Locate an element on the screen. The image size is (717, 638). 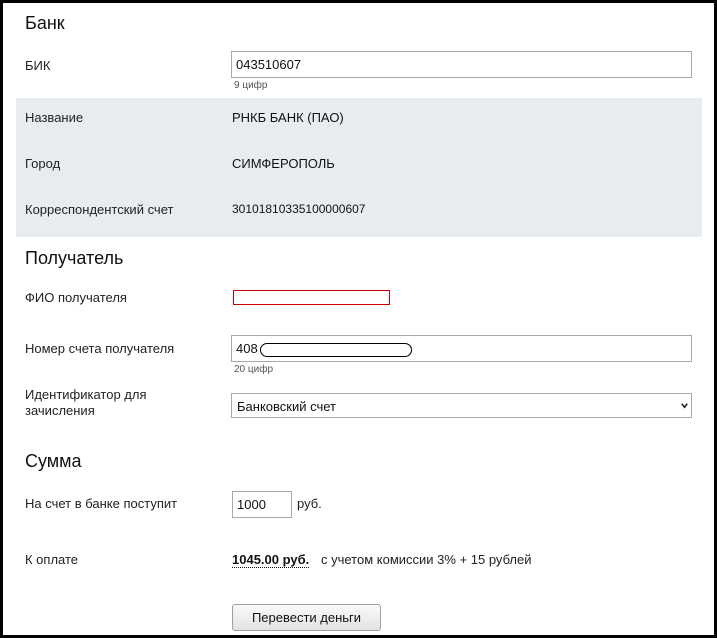
bank-city-value: СИМФЕРОПОЛЬ is located at coordinates (283, 163).